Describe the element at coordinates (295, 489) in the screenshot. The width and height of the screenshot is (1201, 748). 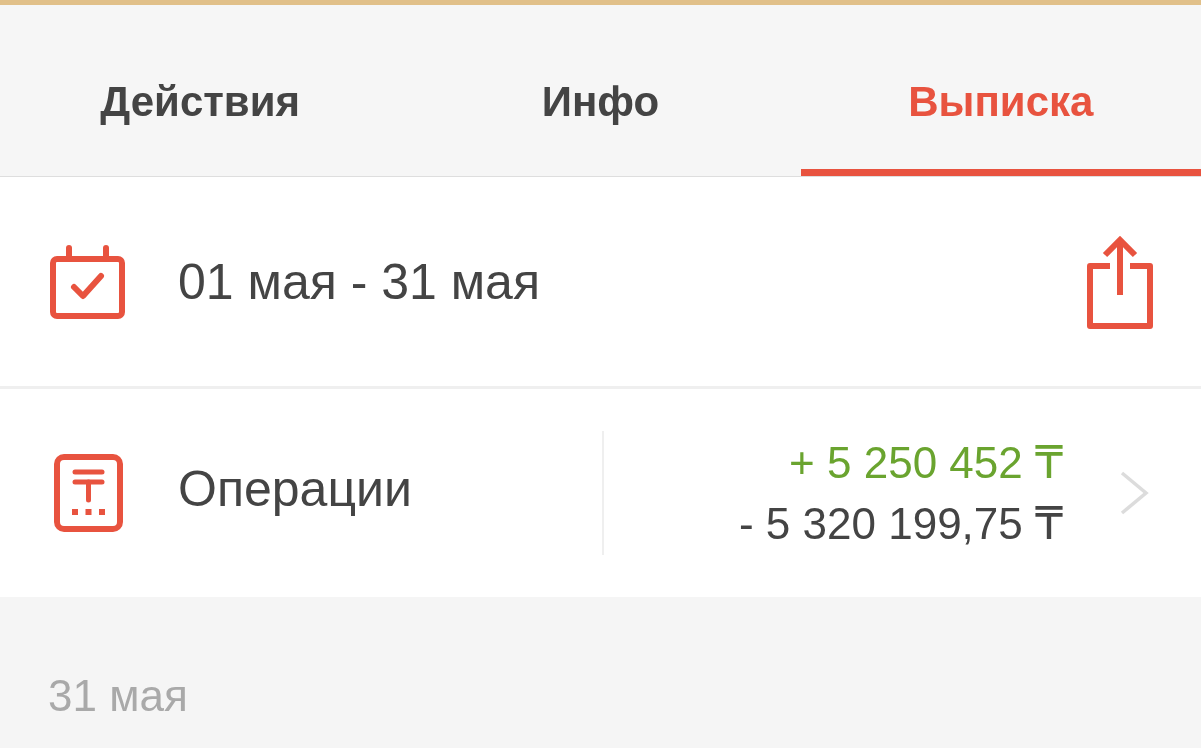
I see `operations-label: Операции` at that location.